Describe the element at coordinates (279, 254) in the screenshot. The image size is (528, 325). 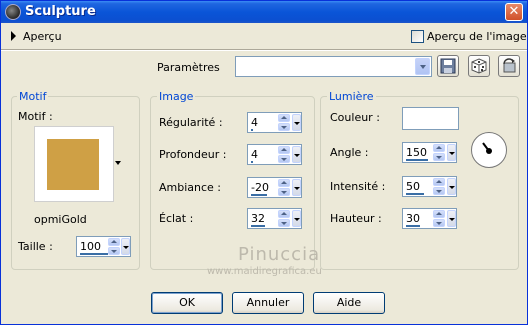
I see `watermark-name: Pinuccia` at that location.